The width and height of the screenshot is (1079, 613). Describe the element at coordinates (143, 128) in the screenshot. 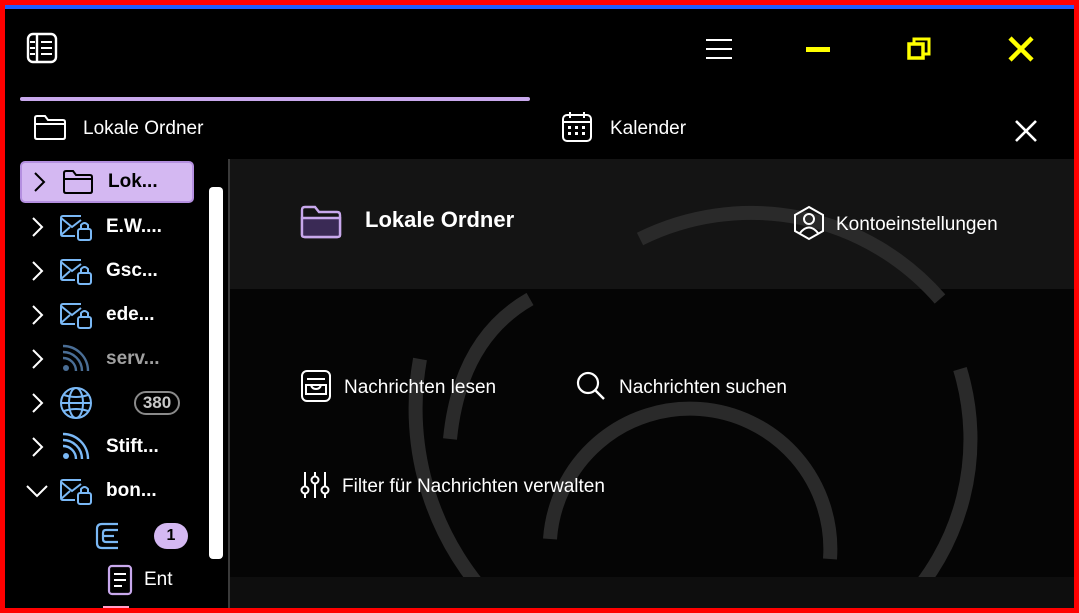

I see `tab-label: Lokale Ordner` at that location.